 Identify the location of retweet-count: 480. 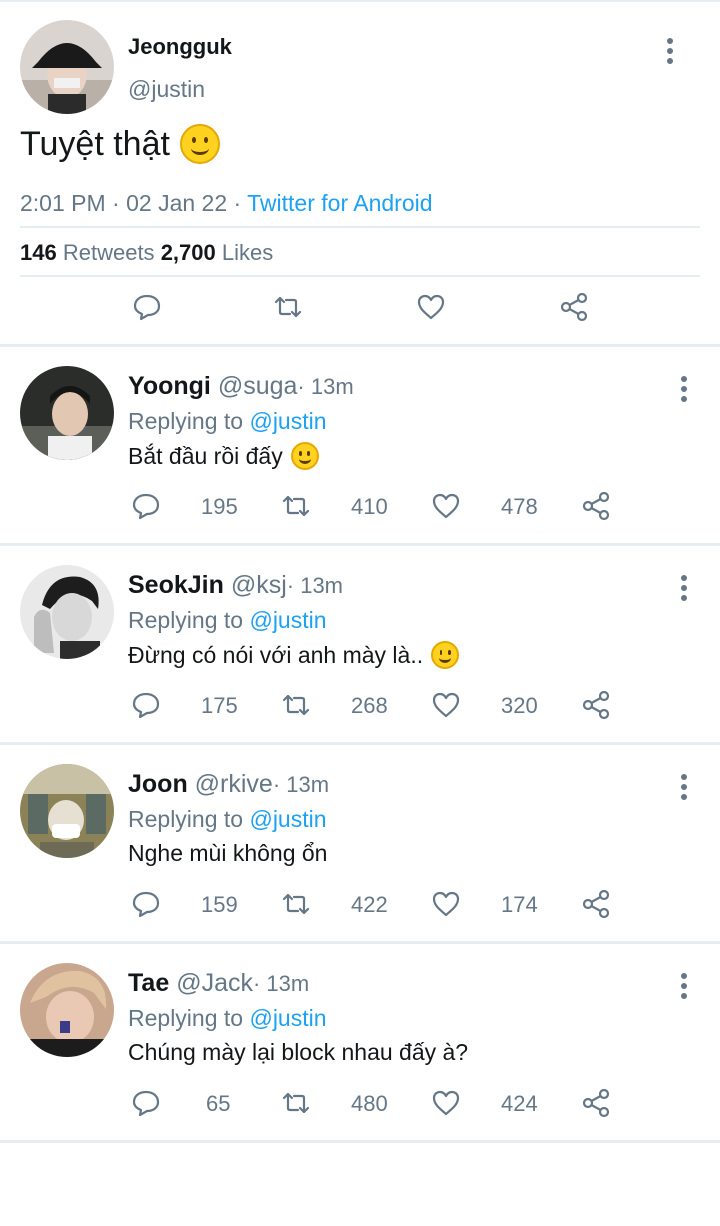
(369, 1103).